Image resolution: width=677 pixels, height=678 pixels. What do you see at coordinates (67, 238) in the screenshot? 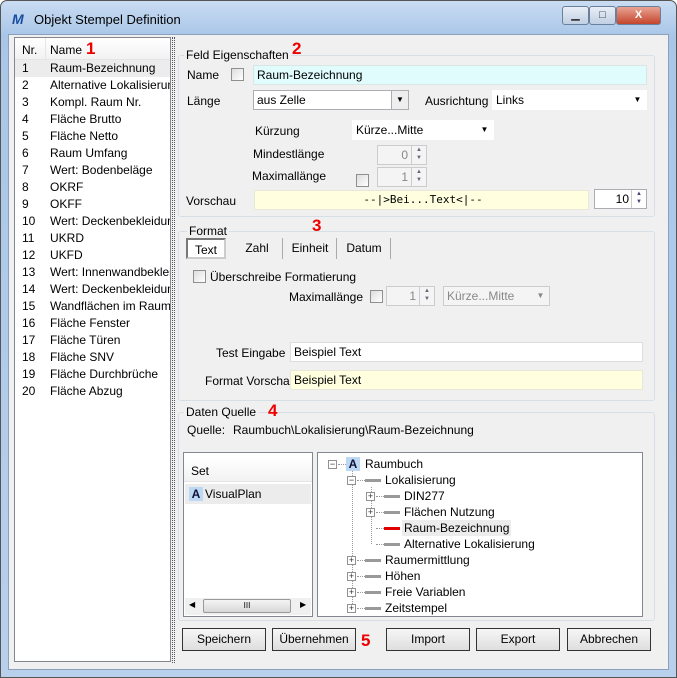
I see `item-name: UKRD` at bounding box center [67, 238].